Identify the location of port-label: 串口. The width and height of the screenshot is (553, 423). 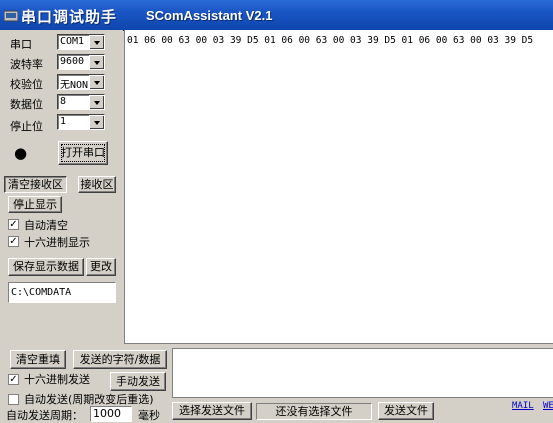
(21, 44).